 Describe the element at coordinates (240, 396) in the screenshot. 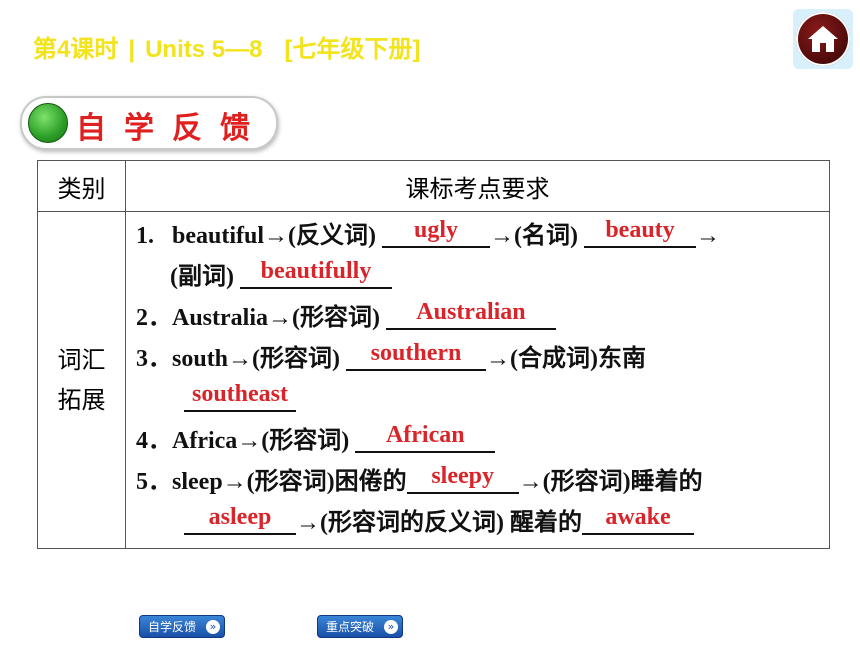

I see `answer-blank: southeast` at that location.